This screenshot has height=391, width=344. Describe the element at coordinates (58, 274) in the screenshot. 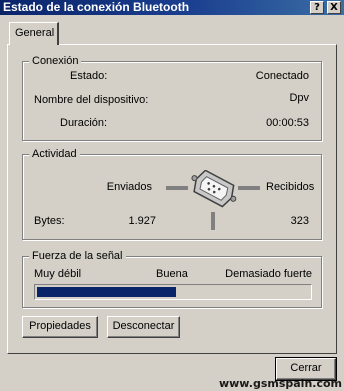

I see `signal-low-label: Muy débil` at that location.